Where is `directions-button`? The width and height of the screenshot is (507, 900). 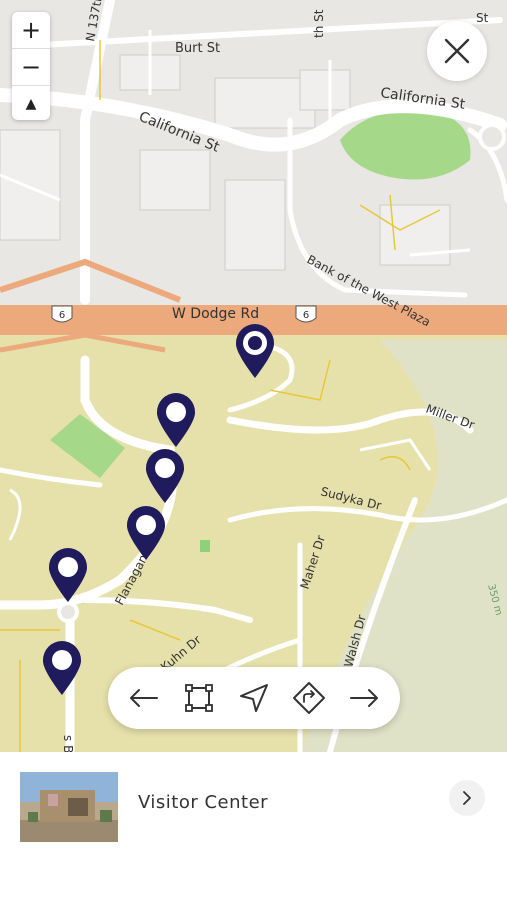
directions-button is located at coordinates (309, 698).